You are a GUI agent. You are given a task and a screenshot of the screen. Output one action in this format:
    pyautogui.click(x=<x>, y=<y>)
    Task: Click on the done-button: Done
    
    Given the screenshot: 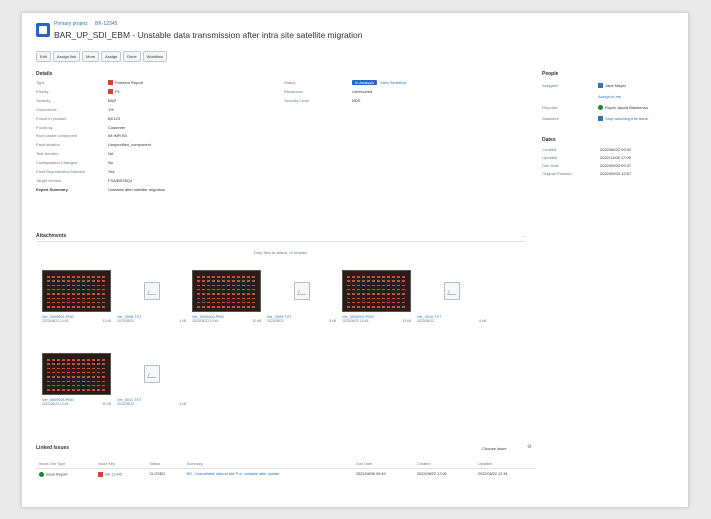 What is the action you would take?
    pyautogui.click(x=132, y=56)
    